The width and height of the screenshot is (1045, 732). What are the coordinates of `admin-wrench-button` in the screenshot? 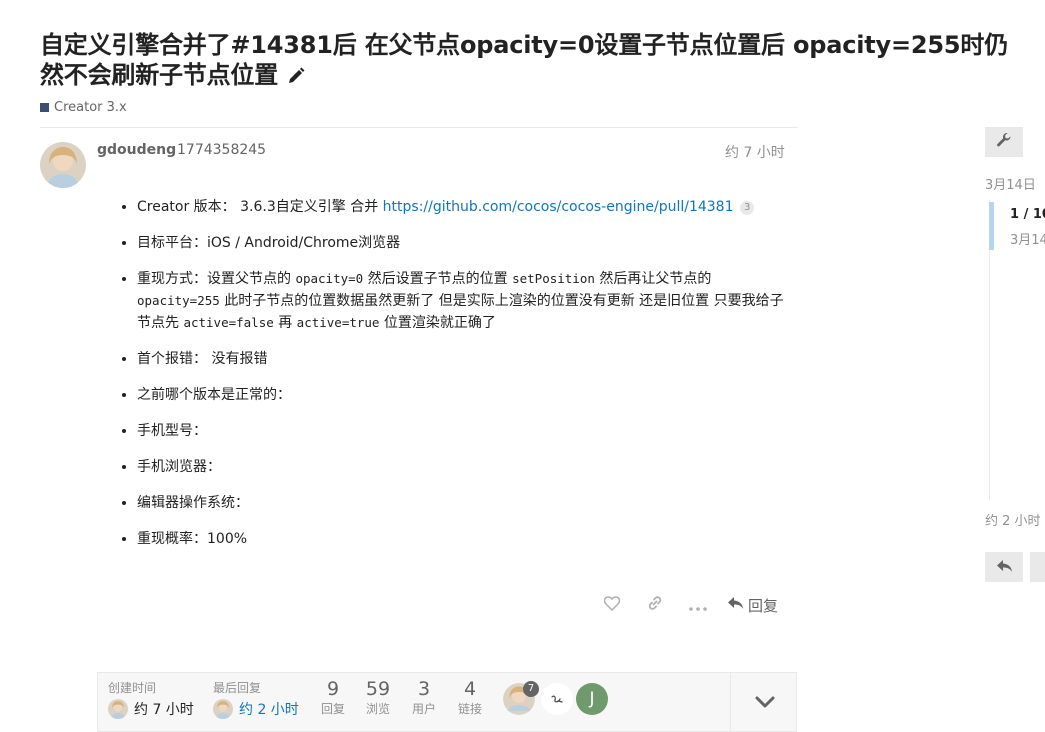 It's located at (1004, 142).